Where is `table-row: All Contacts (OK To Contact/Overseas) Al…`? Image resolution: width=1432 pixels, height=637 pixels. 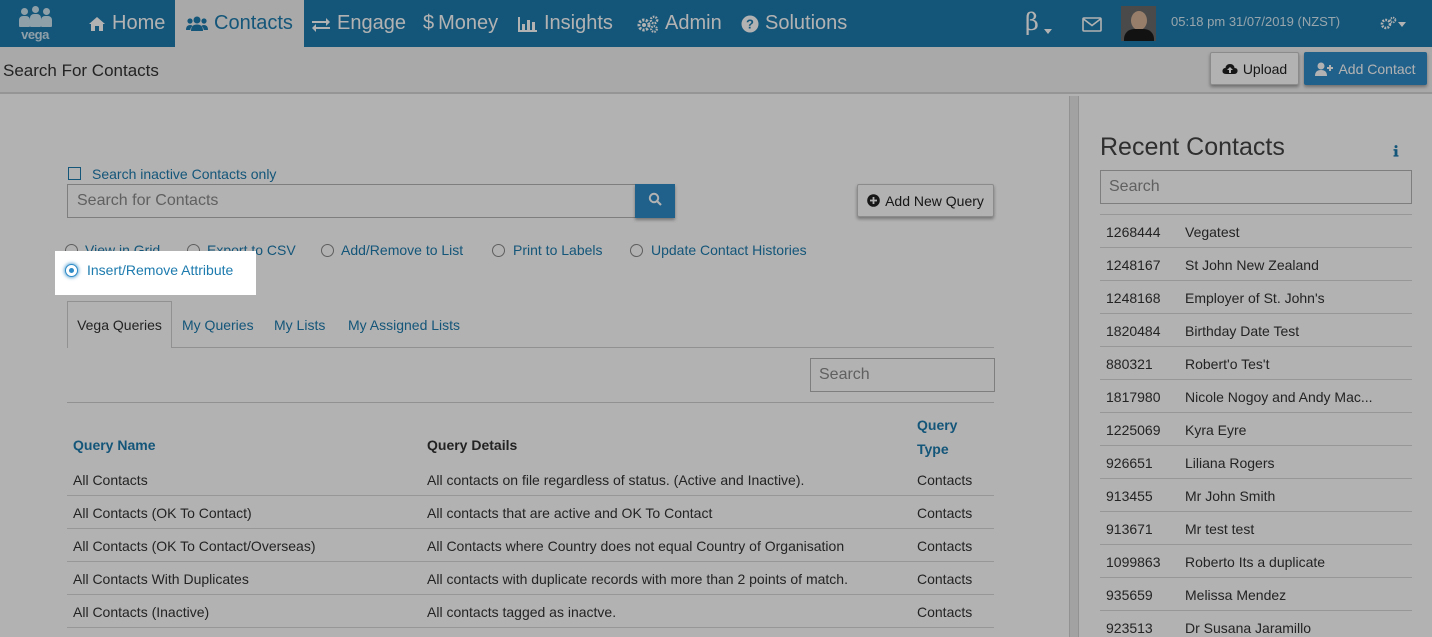
table-row: All Contacts (OK To Contact/Overseas) Al… is located at coordinates (530, 545).